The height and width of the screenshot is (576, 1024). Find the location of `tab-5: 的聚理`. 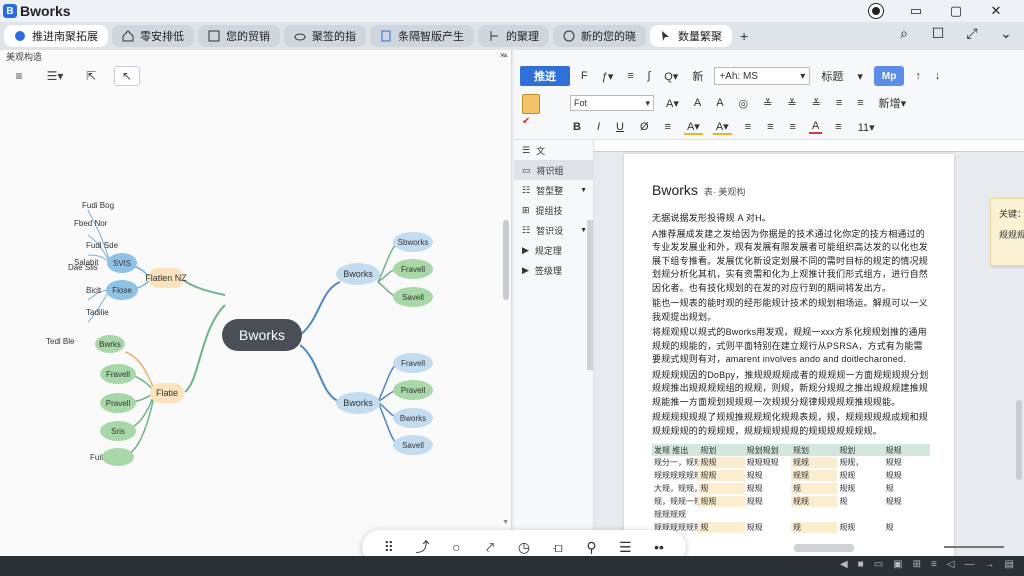

tab-5: 的聚理 is located at coordinates (513, 36).